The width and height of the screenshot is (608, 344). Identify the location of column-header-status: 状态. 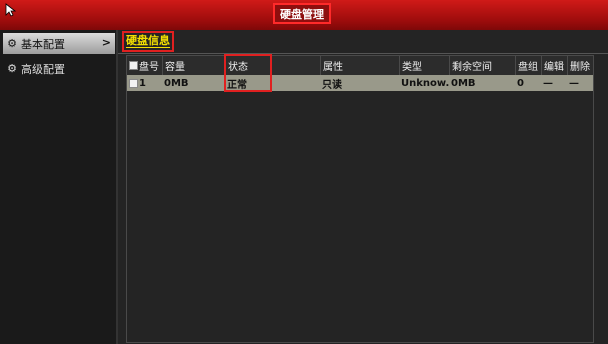
(272, 65).